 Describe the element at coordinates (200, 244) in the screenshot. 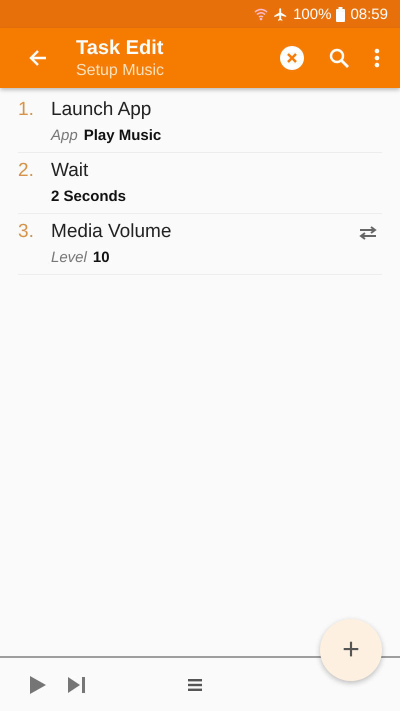

I see `action-row: 3. Media Volume Level 10` at that location.